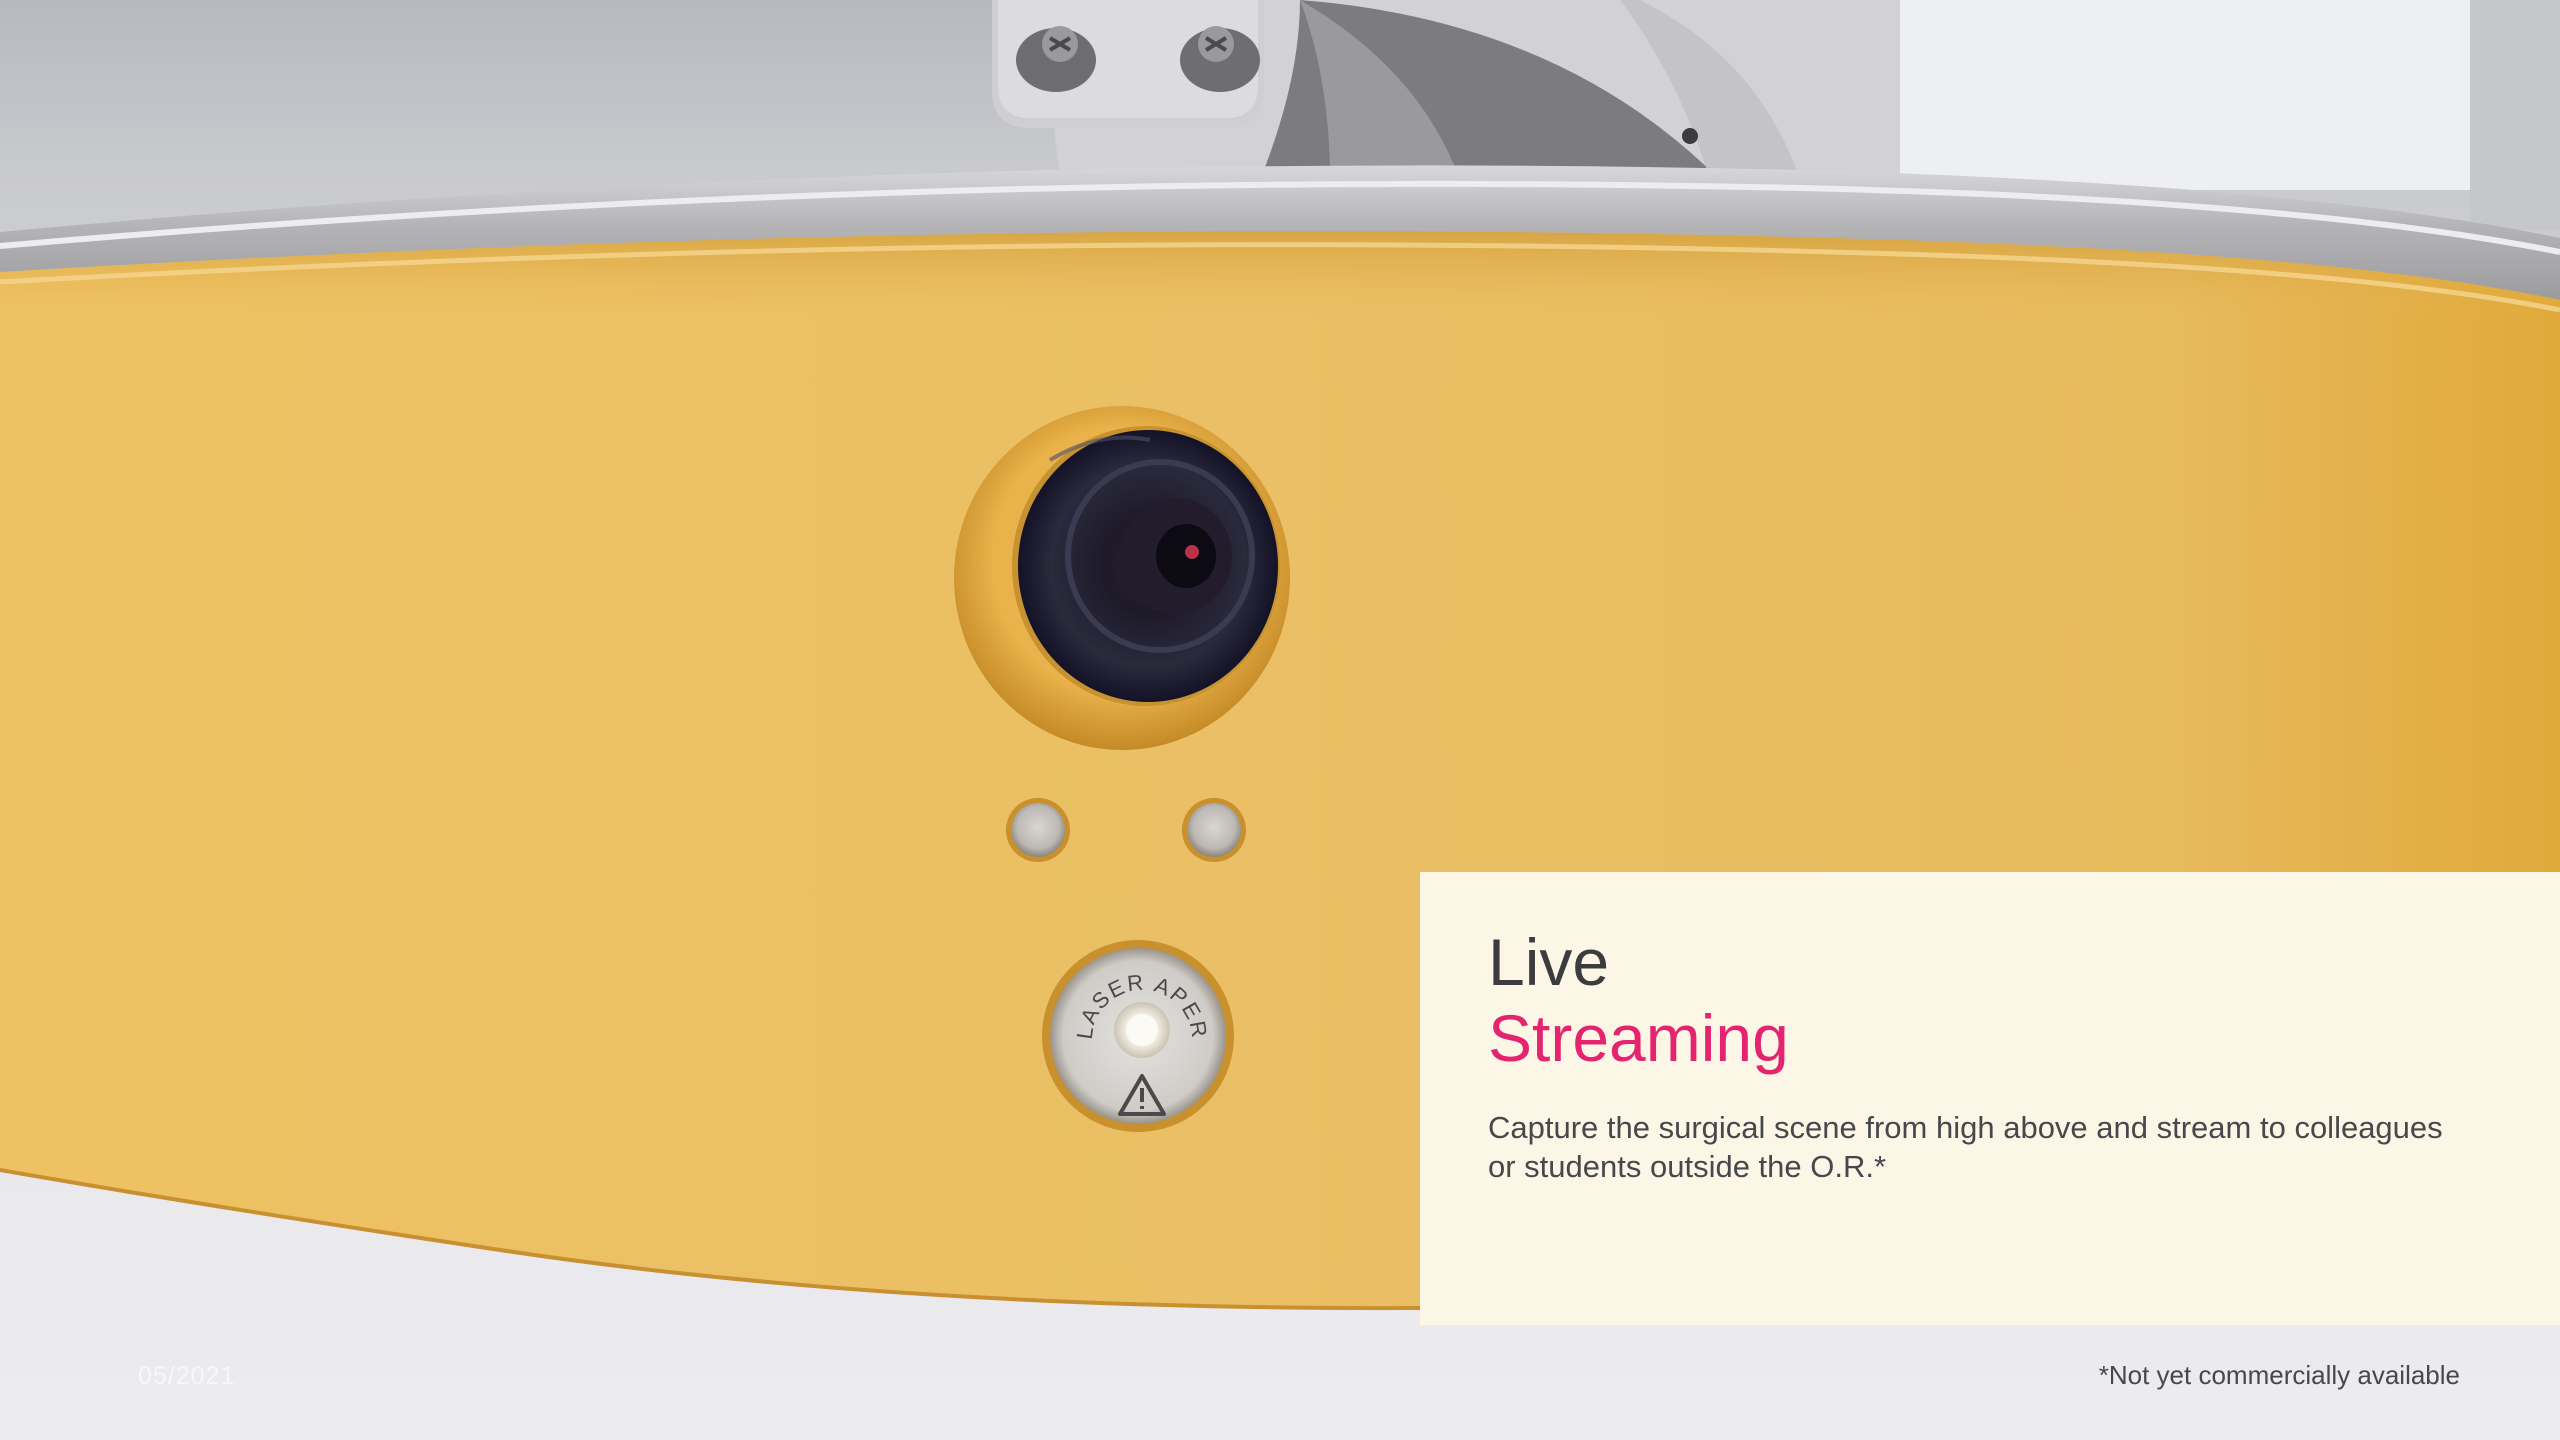 The height and width of the screenshot is (1440, 2560). Describe the element at coordinates (2279, 1375) in the screenshot. I see `footnote: *Not yet commercially available` at that location.